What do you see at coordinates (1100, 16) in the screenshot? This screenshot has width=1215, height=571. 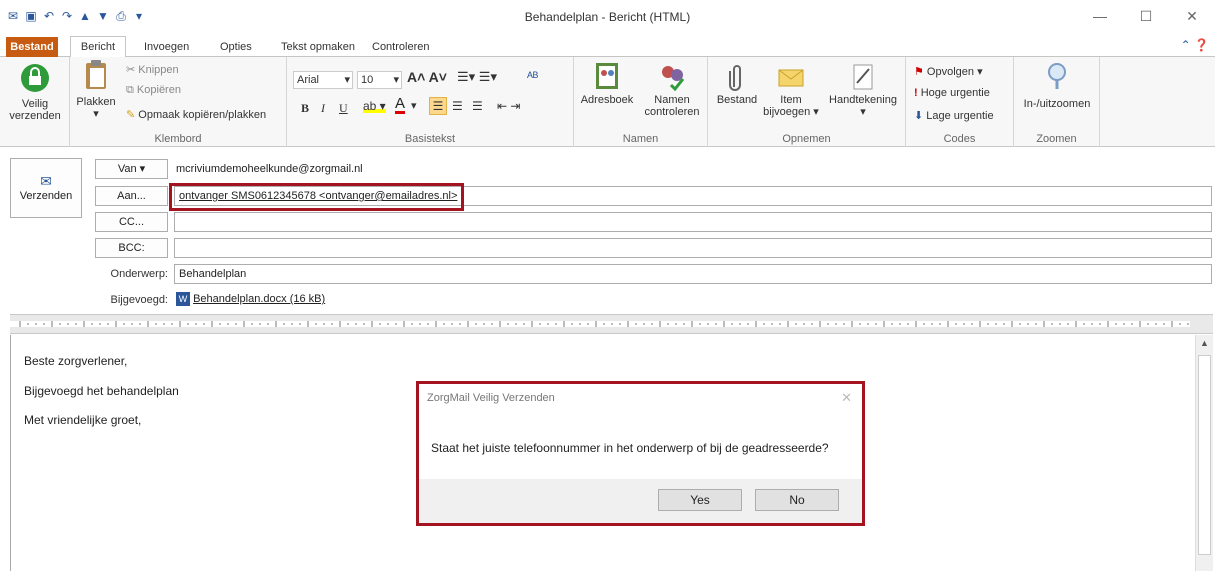 I see `minimize-icon: —` at bounding box center [1100, 16].